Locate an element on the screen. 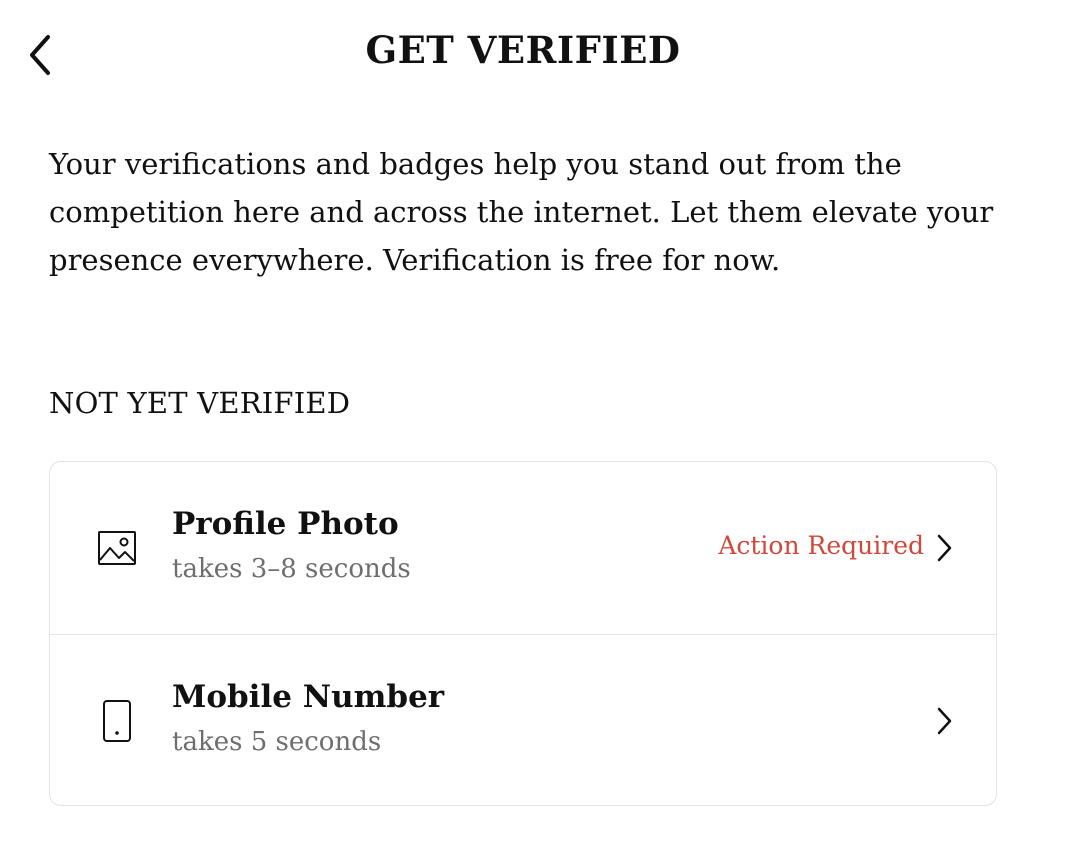 Image resolution: width=1068 pixels, height=850 pixels. header: GET VERIFIED is located at coordinates (534, 55).